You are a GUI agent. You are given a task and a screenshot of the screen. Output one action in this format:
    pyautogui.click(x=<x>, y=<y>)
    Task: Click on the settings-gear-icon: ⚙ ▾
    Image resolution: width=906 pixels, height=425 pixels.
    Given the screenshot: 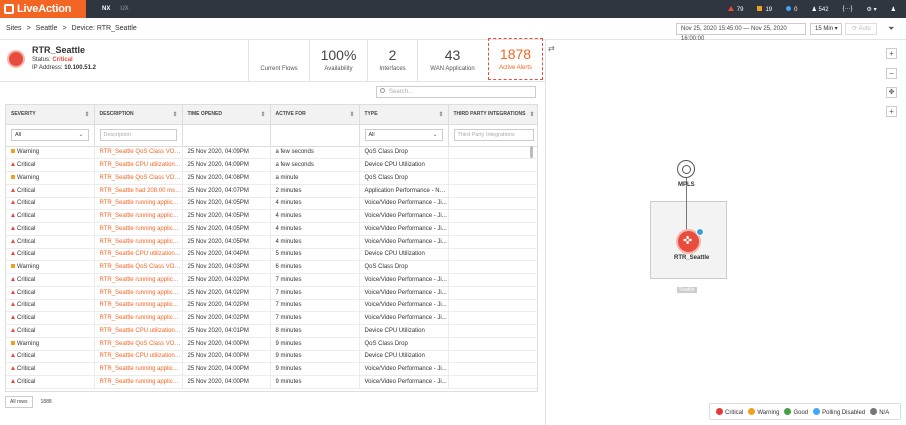 What is the action you would take?
    pyautogui.click(x=872, y=9)
    